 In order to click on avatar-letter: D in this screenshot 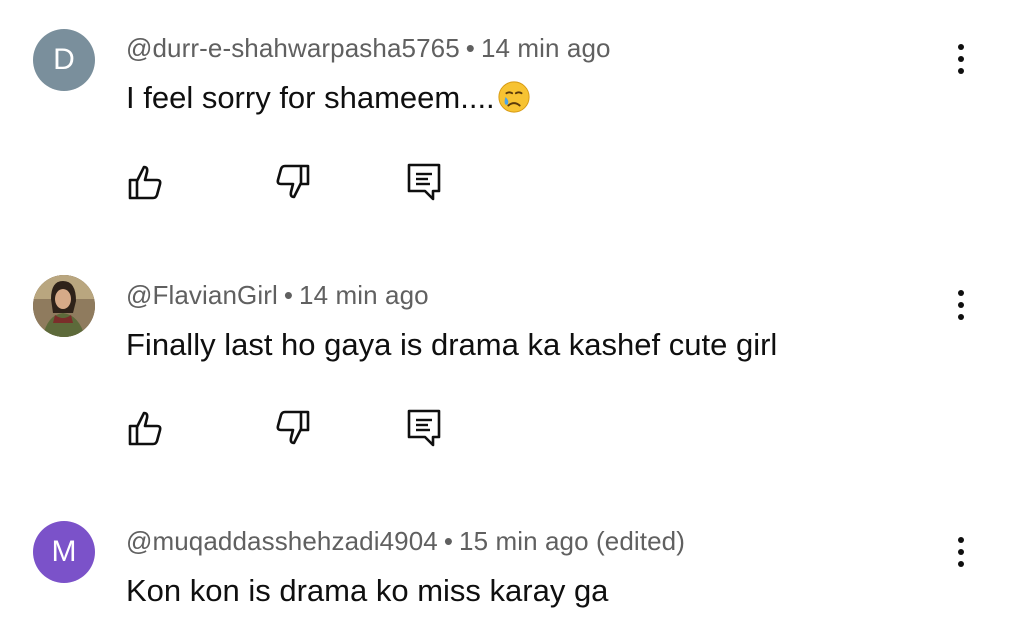, I will do `click(64, 59)`.